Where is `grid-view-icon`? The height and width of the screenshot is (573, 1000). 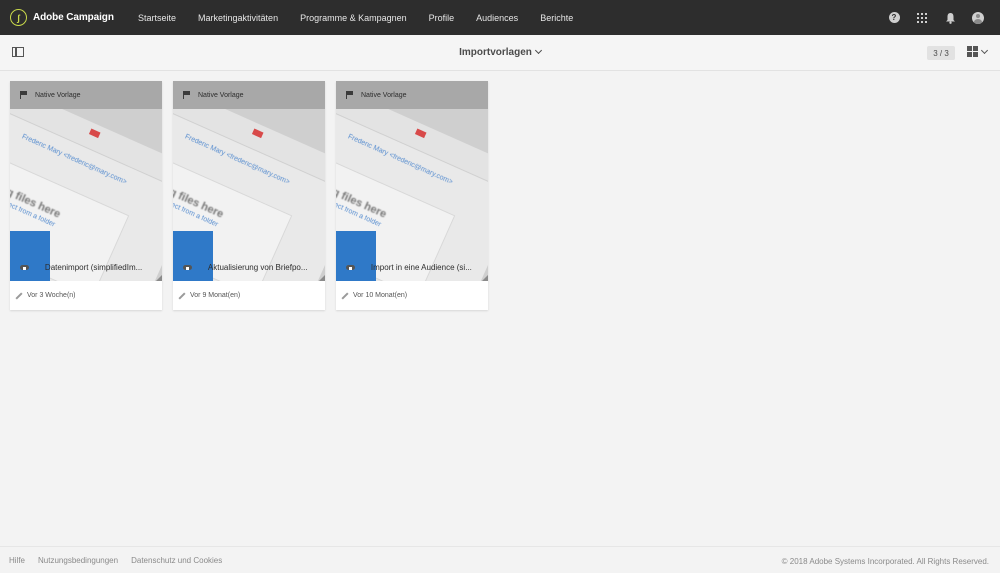 grid-view-icon is located at coordinates (972, 51).